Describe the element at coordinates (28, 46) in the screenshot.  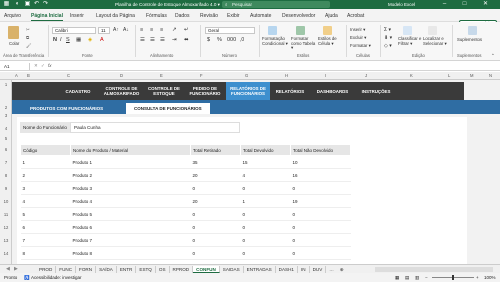
I see `format-painter-icon: 🖌` at that location.